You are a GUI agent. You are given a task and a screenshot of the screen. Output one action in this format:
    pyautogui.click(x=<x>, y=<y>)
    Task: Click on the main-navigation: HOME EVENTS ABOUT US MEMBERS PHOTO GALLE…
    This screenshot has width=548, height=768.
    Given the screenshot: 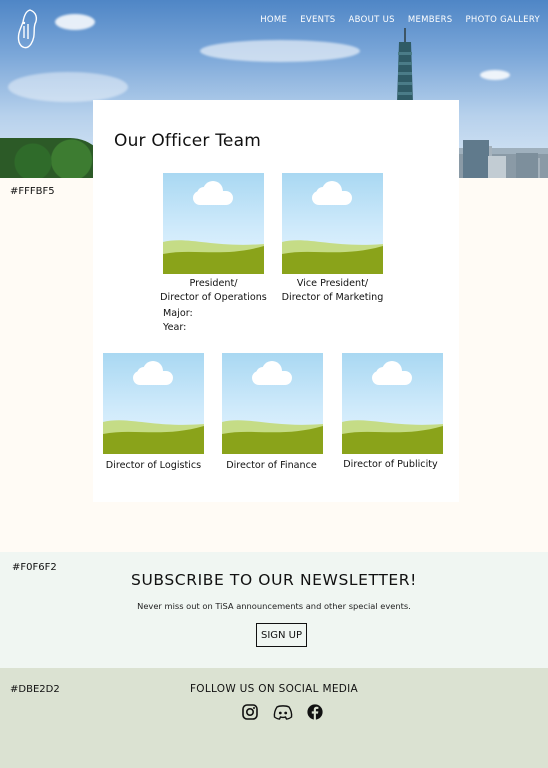 What is the action you would take?
    pyautogui.click(x=400, y=20)
    